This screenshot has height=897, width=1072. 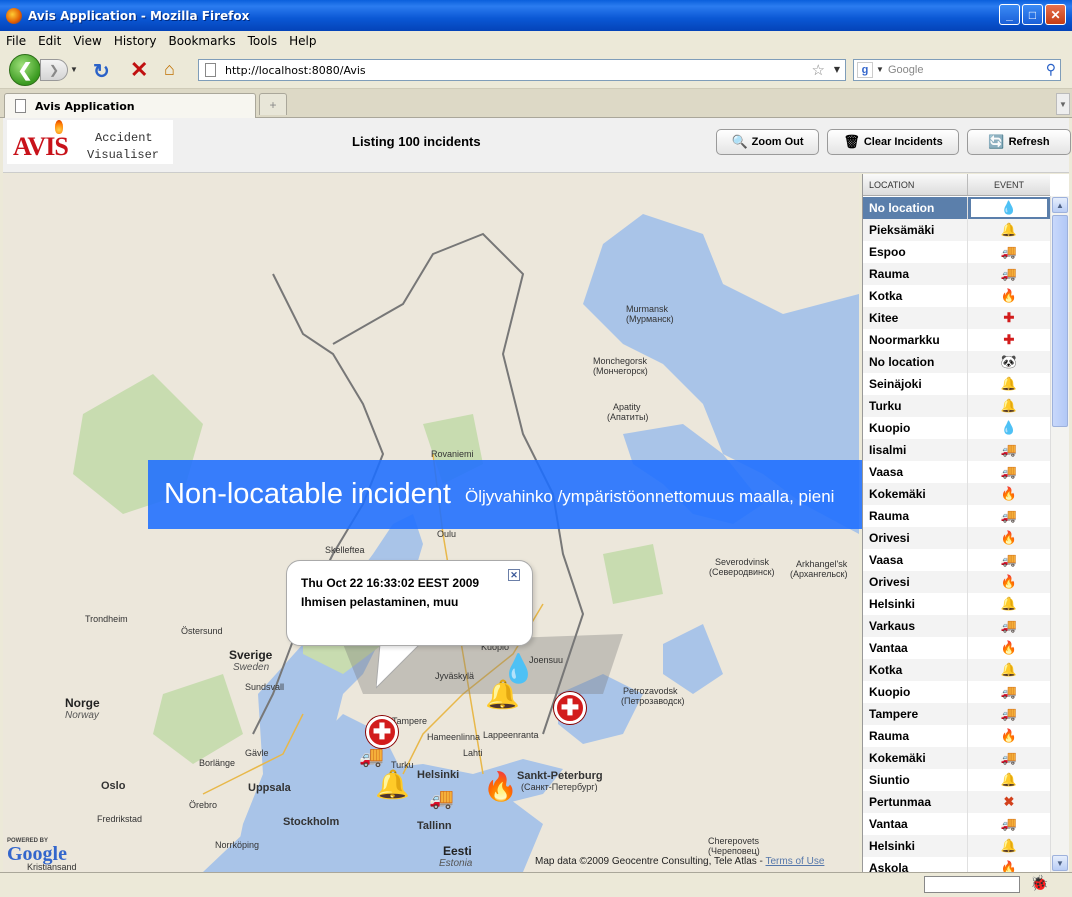 What do you see at coordinates (837, 69) in the screenshot?
I see `url-dropdown-icon: ▼` at bounding box center [837, 69].